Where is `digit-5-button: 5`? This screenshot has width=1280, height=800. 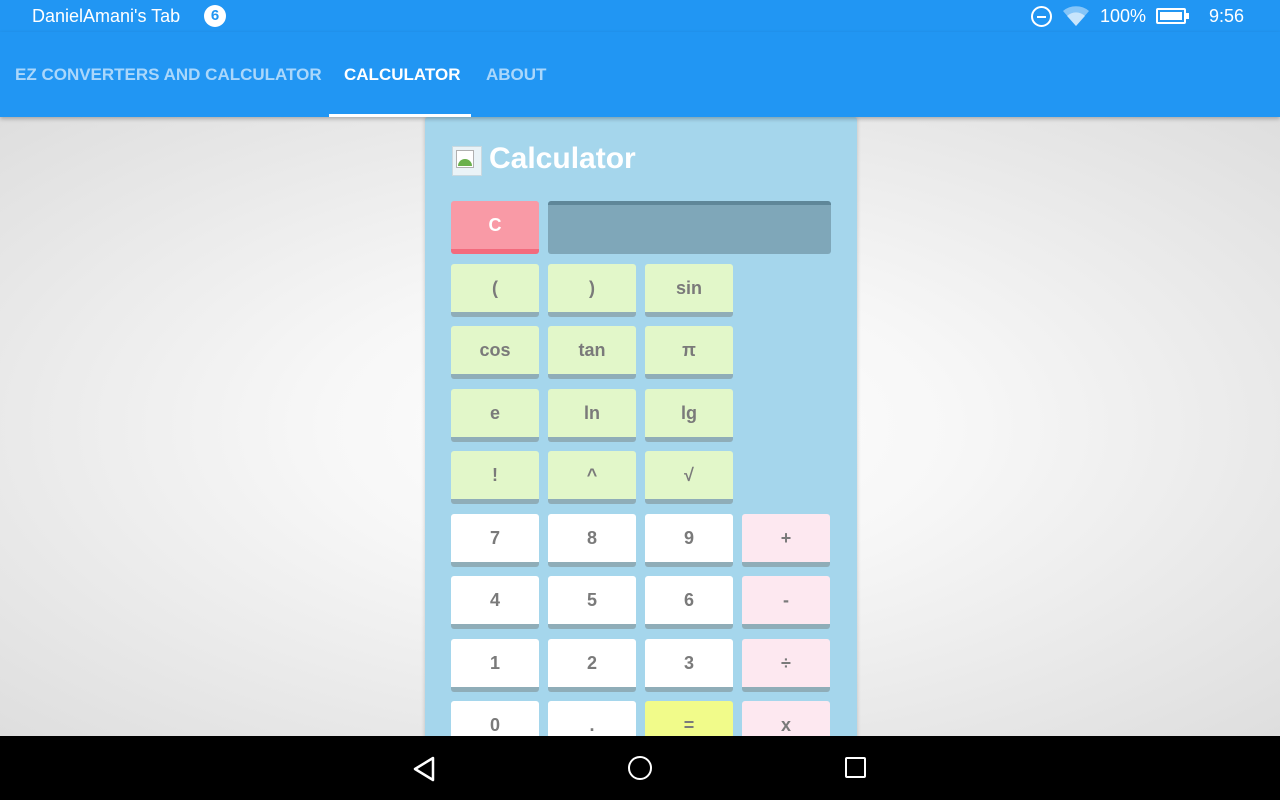
digit-5-button: 5 is located at coordinates (592, 602).